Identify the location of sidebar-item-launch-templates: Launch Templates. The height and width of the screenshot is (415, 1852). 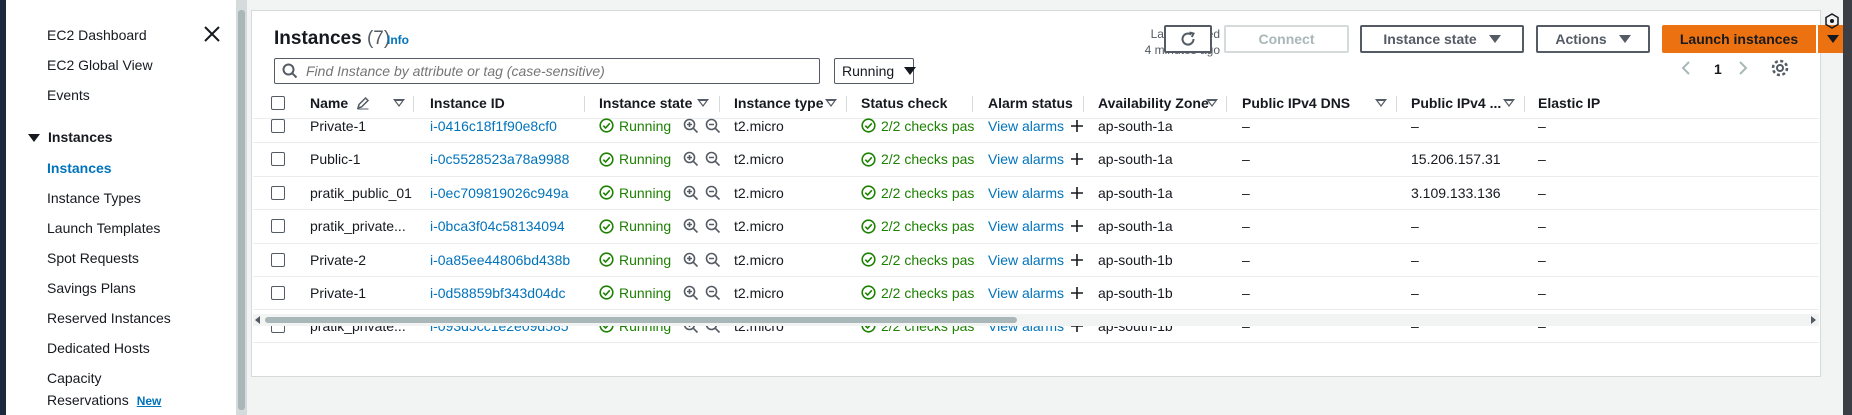
(103, 228).